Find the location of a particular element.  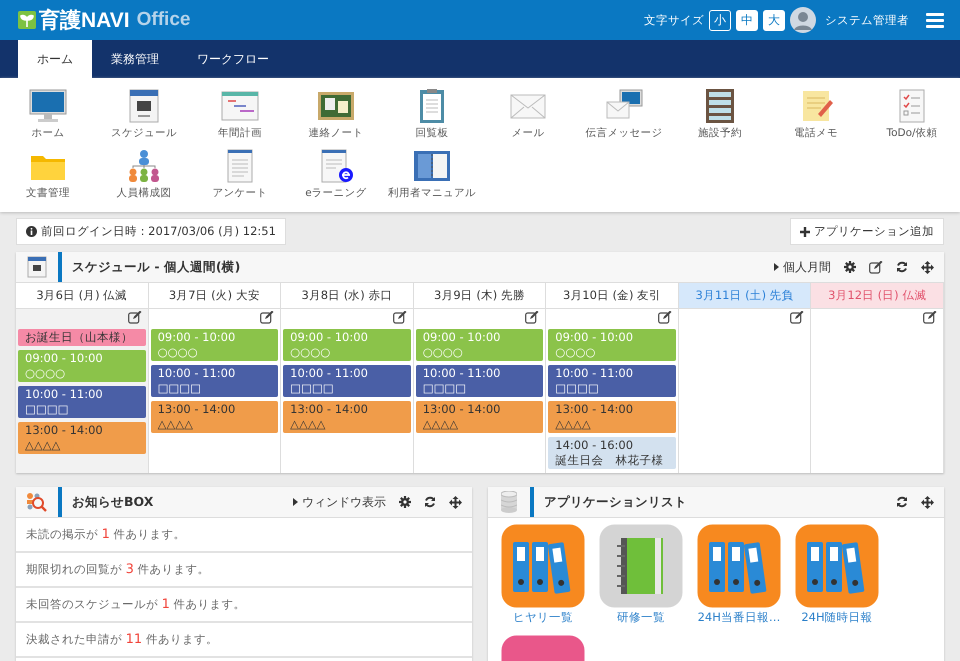

application-shortcut: ヒヤリ一覧 is located at coordinates (543, 573).